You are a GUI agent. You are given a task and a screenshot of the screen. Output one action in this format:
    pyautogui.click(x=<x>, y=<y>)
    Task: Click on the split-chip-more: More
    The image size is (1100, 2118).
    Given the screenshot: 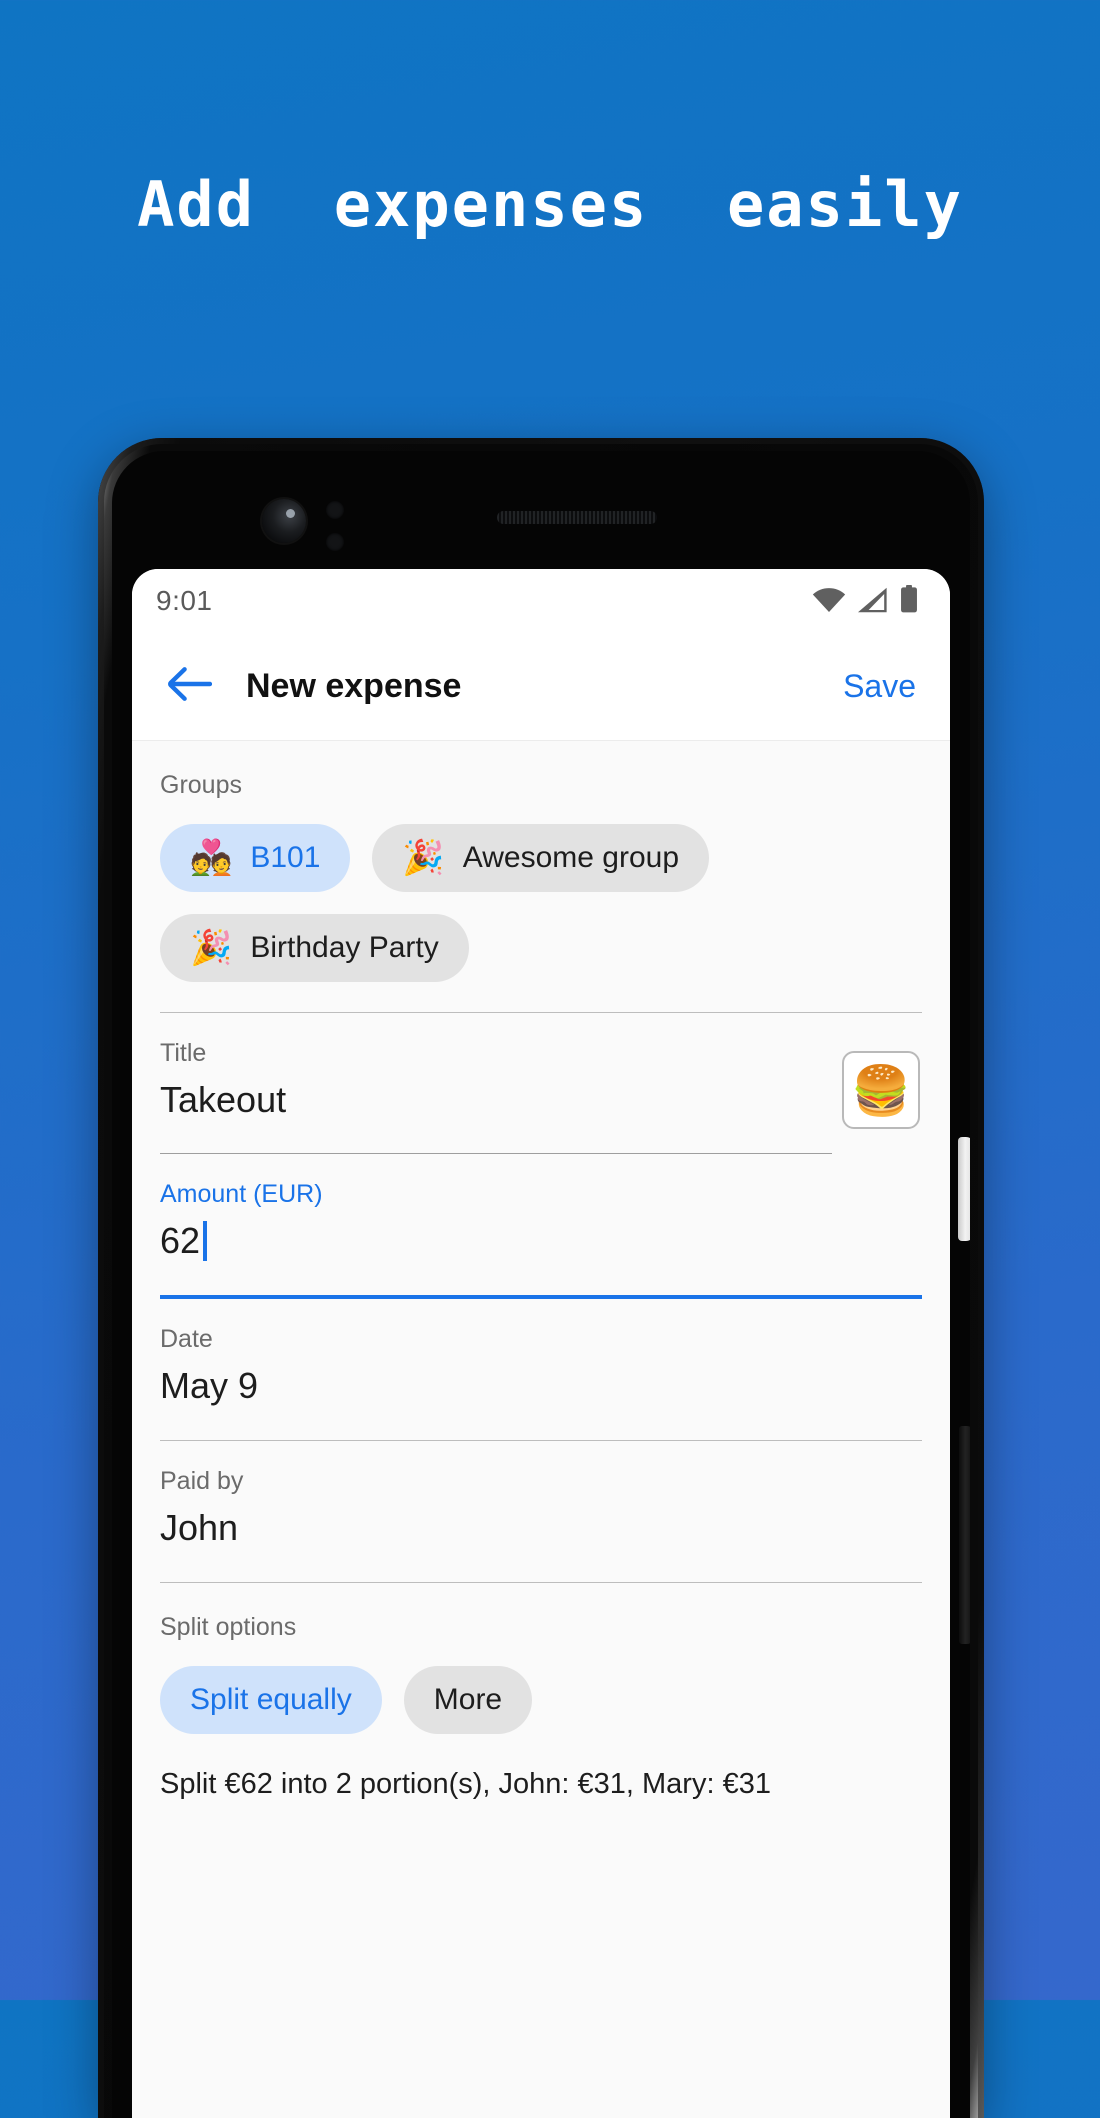 What is the action you would take?
    pyautogui.click(x=468, y=1700)
    